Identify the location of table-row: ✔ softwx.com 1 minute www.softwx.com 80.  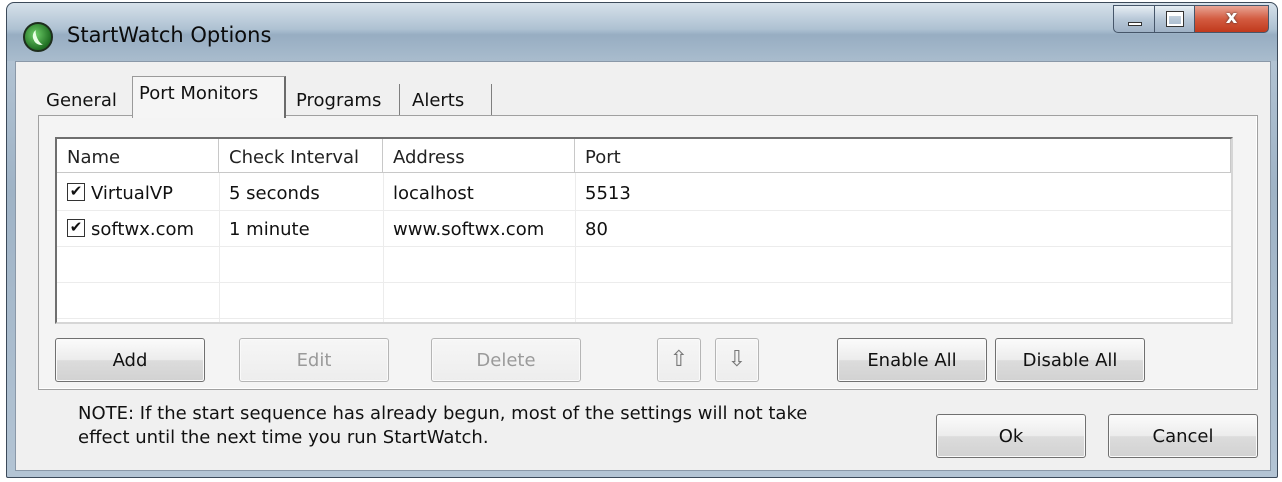
(644, 229).